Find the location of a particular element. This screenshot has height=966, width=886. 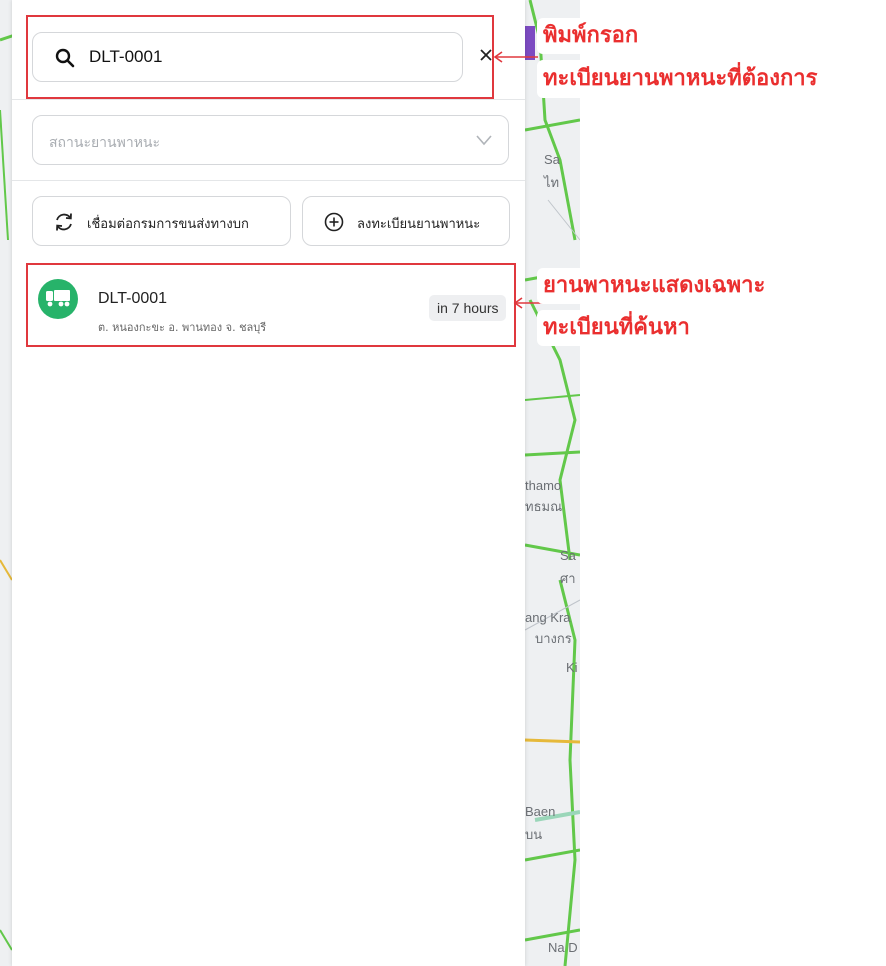

refresh-icon is located at coordinates (64, 222).